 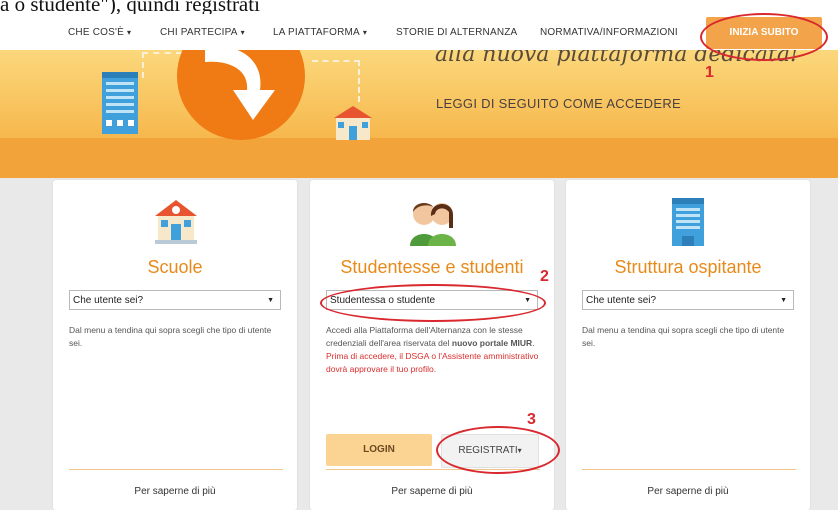 What do you see at coordinates (433, 224) in the screenshot?
I see `students-icon` at bounding box center [433, 224].